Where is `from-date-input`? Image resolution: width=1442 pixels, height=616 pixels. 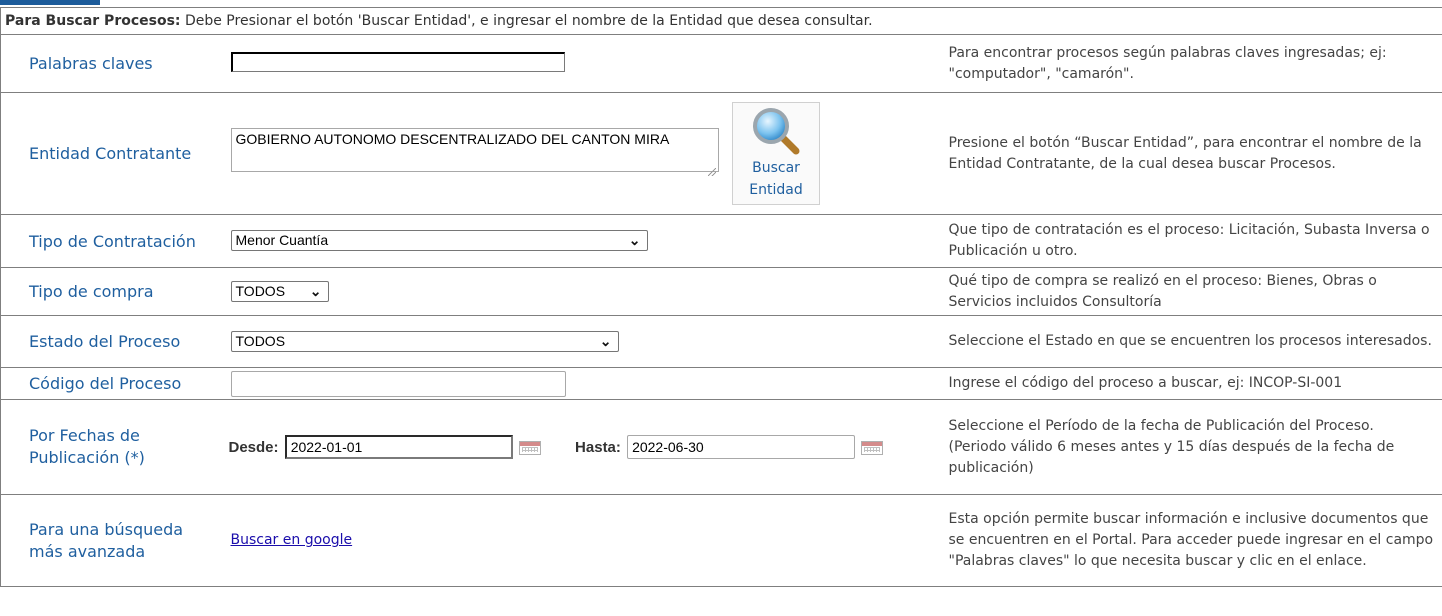 from-date-input is located at coordinates (398, 447).